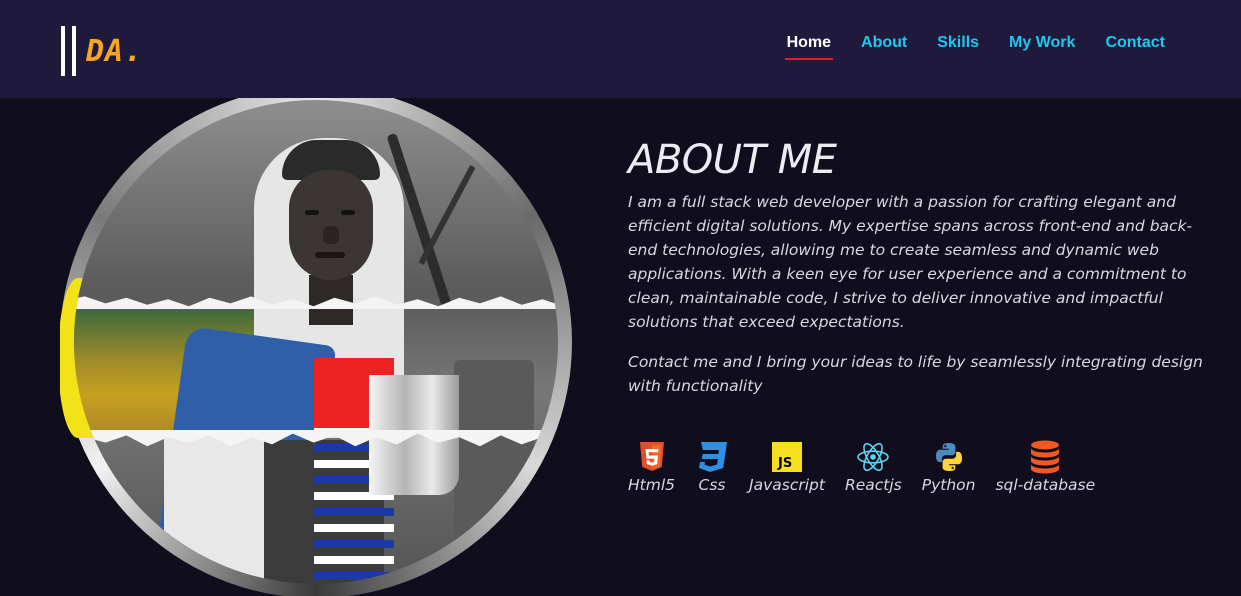 This screenshot has height=596, width=1241. I want to click on nav-link-skills: Skills, so click(958, 46).